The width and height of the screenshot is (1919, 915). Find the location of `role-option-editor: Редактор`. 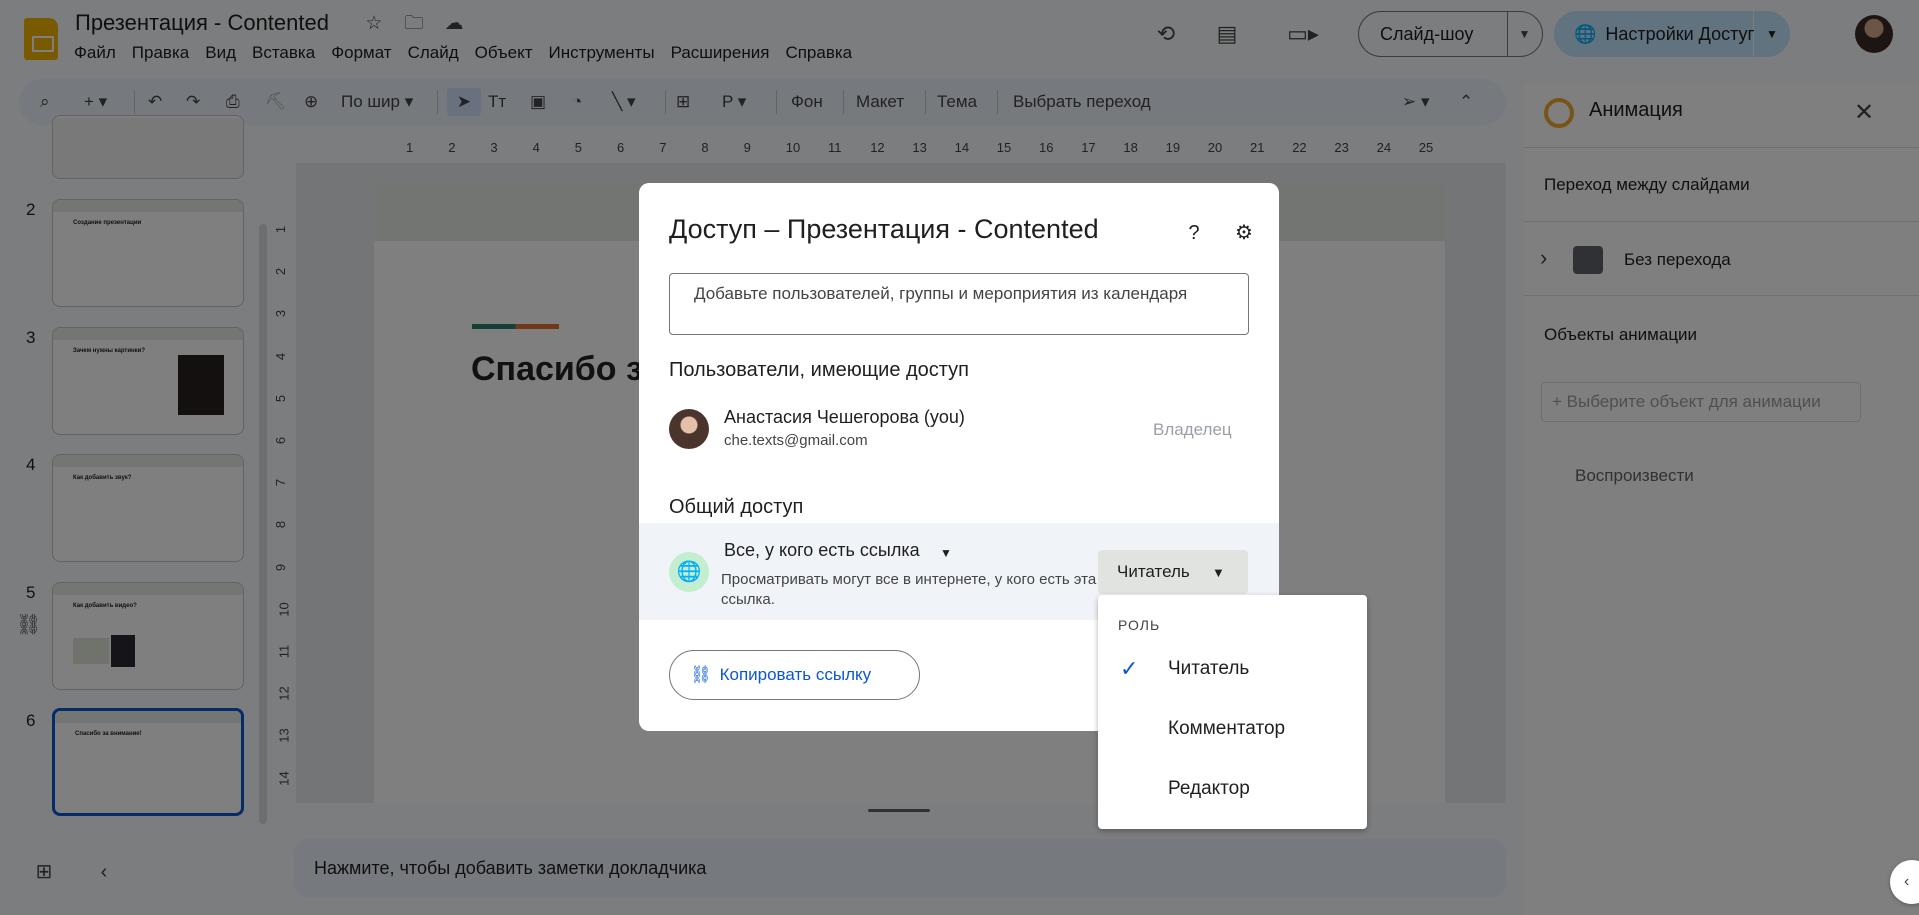

role-option-editor: Редактор is located at coordinates (1209, 789).